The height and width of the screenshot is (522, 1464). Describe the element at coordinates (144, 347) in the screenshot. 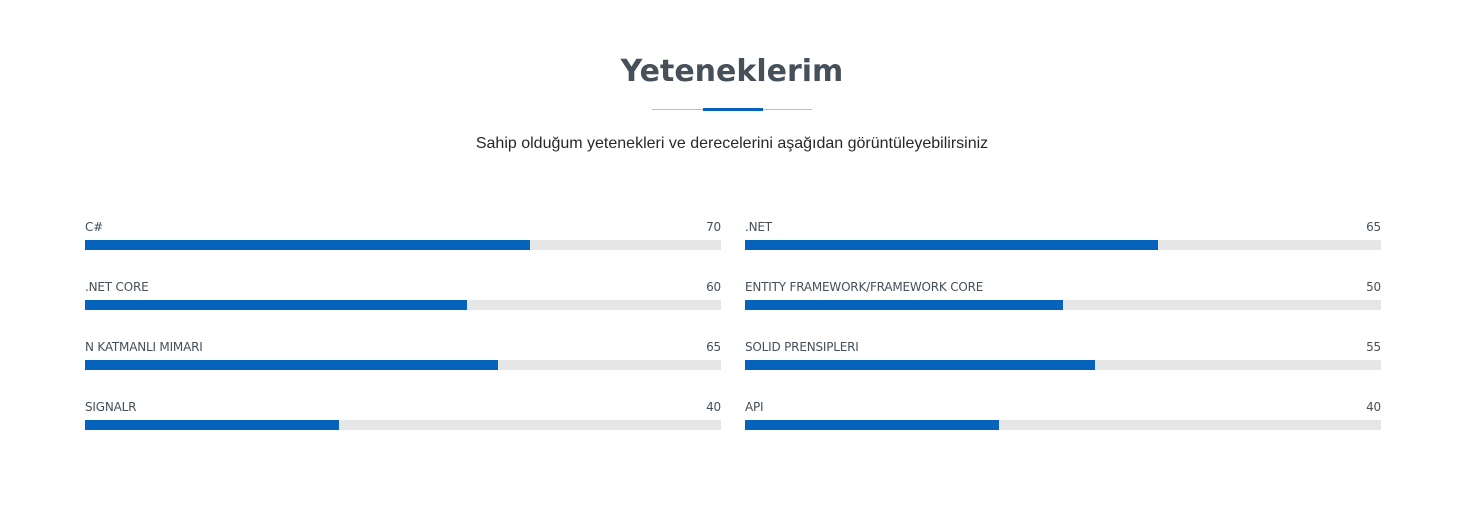

I see `skill-name: N KATMANLI MIMARI` at that location.